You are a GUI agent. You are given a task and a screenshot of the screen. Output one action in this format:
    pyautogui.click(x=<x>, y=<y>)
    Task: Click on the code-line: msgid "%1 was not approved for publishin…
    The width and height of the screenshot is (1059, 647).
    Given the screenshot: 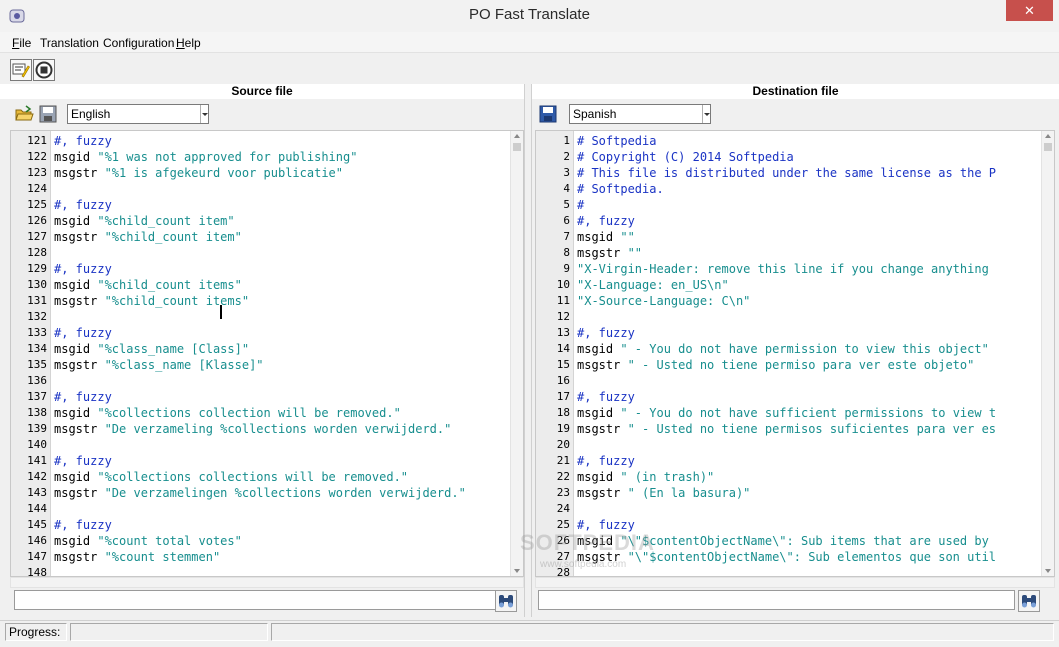 What is the action you would take?
    pyautogui.click(x=205, y=157)
    